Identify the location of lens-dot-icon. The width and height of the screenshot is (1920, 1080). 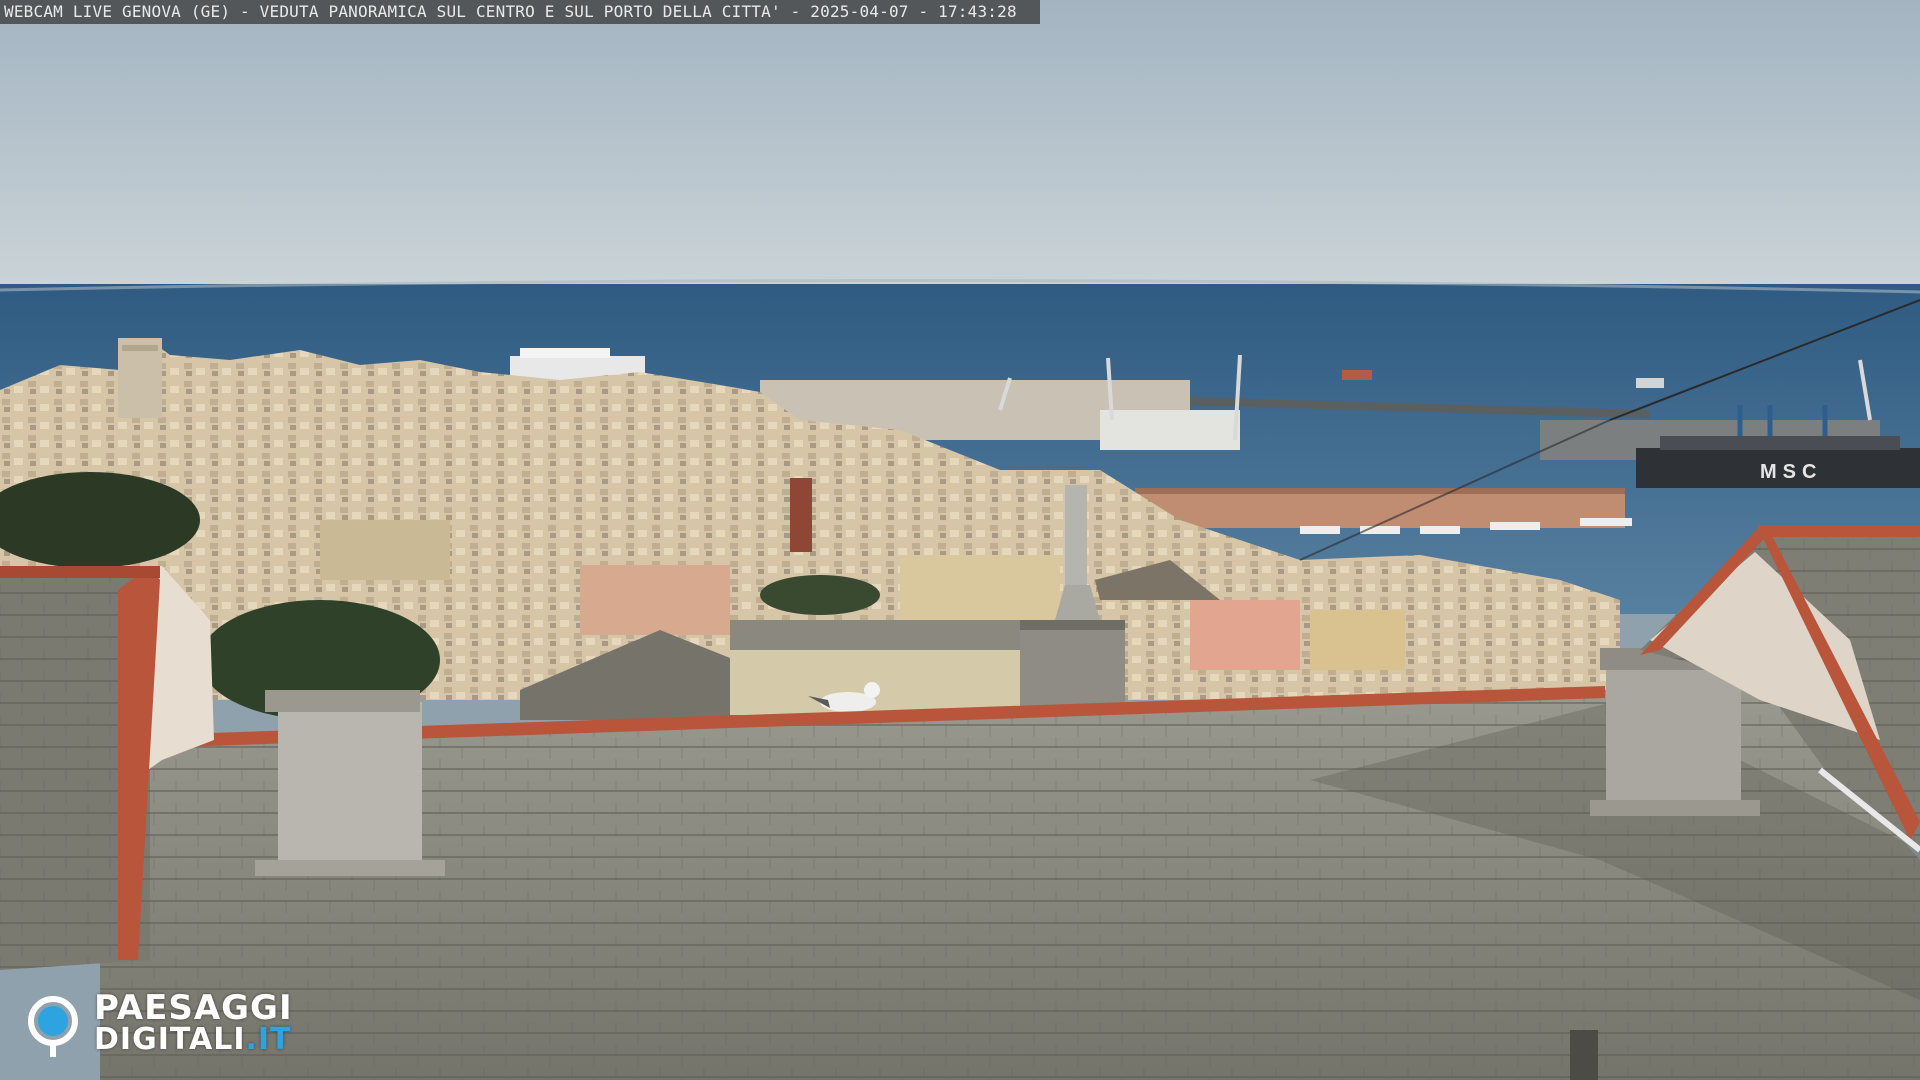
(53, 1021).